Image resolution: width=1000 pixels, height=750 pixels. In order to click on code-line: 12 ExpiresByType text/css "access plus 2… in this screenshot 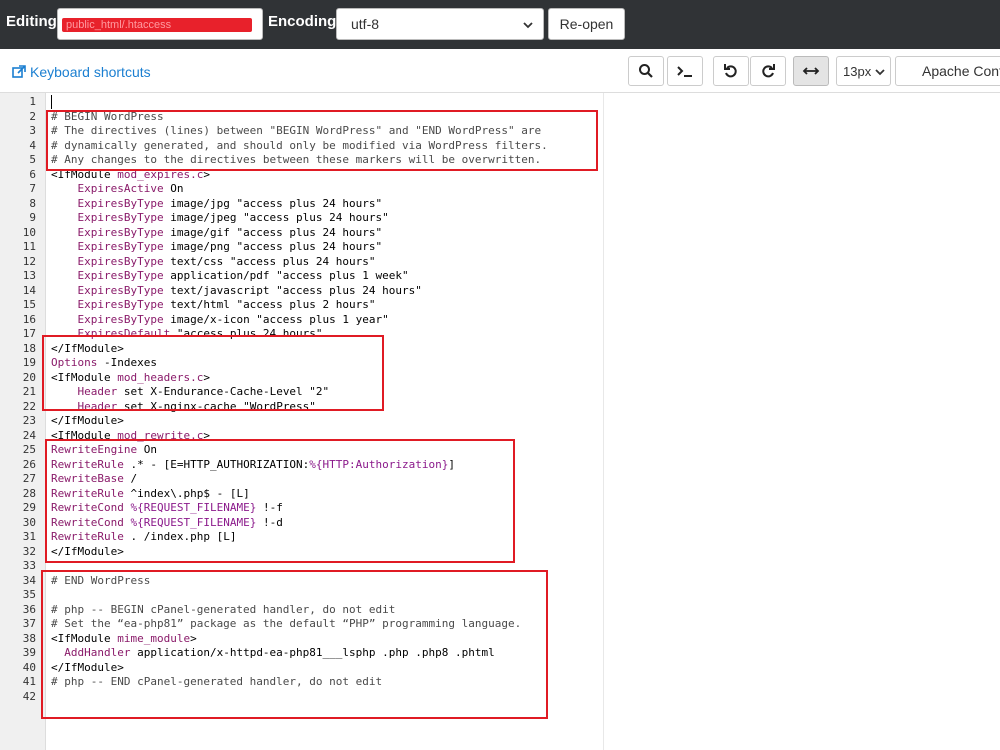, I will do `click(500, 262)`.